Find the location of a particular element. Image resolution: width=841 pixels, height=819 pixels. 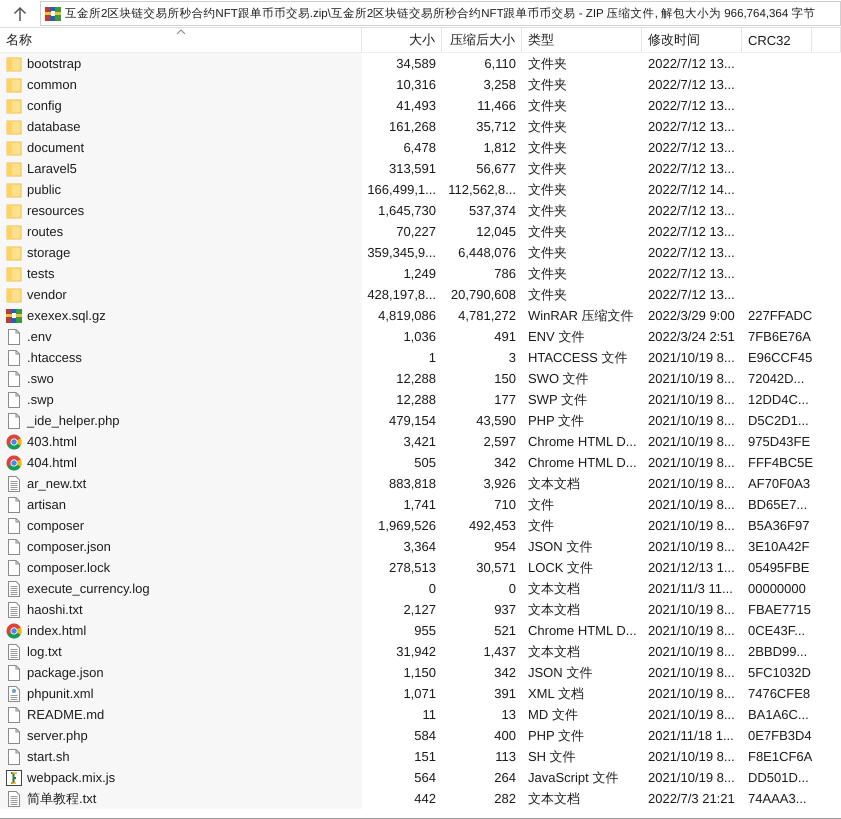

file-name-cell: common is located at coordinates (181, 84).